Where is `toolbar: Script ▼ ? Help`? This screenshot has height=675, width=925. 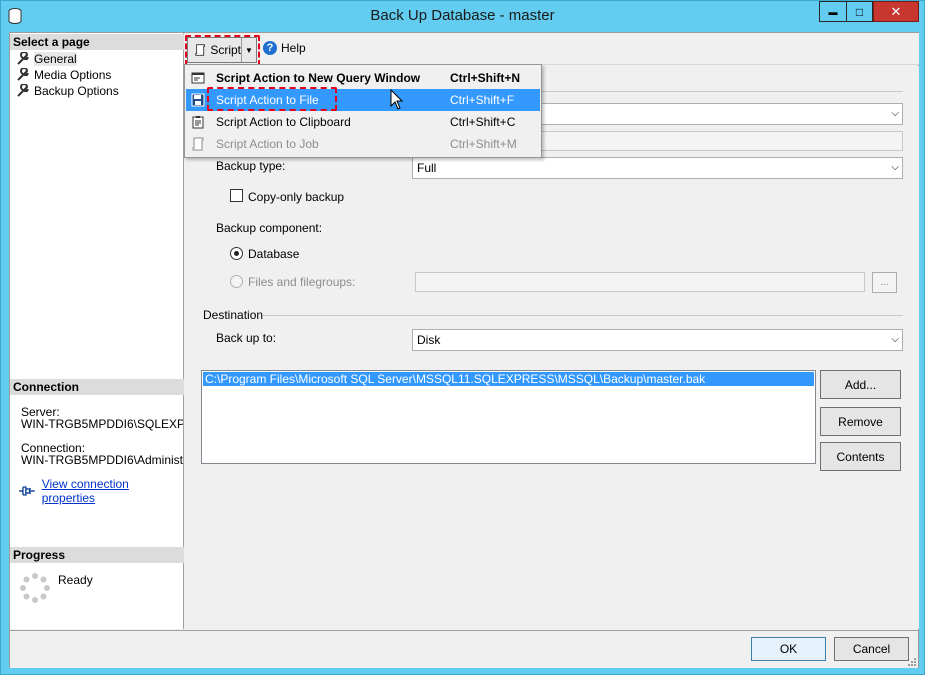
toolbar: Script ▼ ? Help is located at coordinates (552, 49).